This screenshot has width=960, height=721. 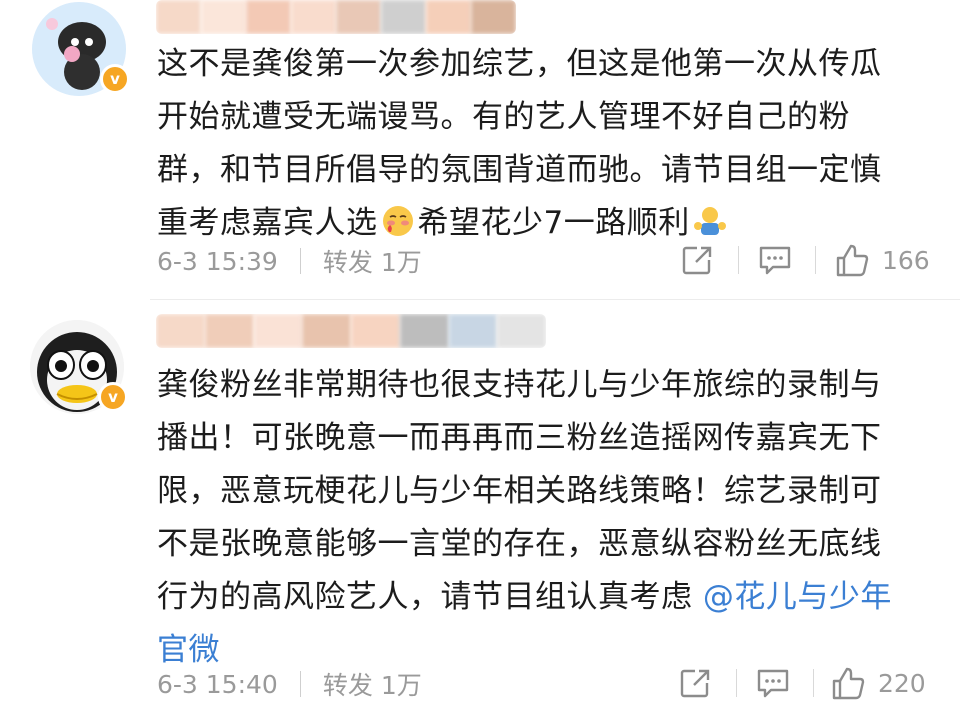 What do you see at coordinates (519, 491) in the screenshot?
I see `comment-line: 限，恶意玩梗花儿与少年相关路线策略！综艺录制可` at bounding box center [519, 491].